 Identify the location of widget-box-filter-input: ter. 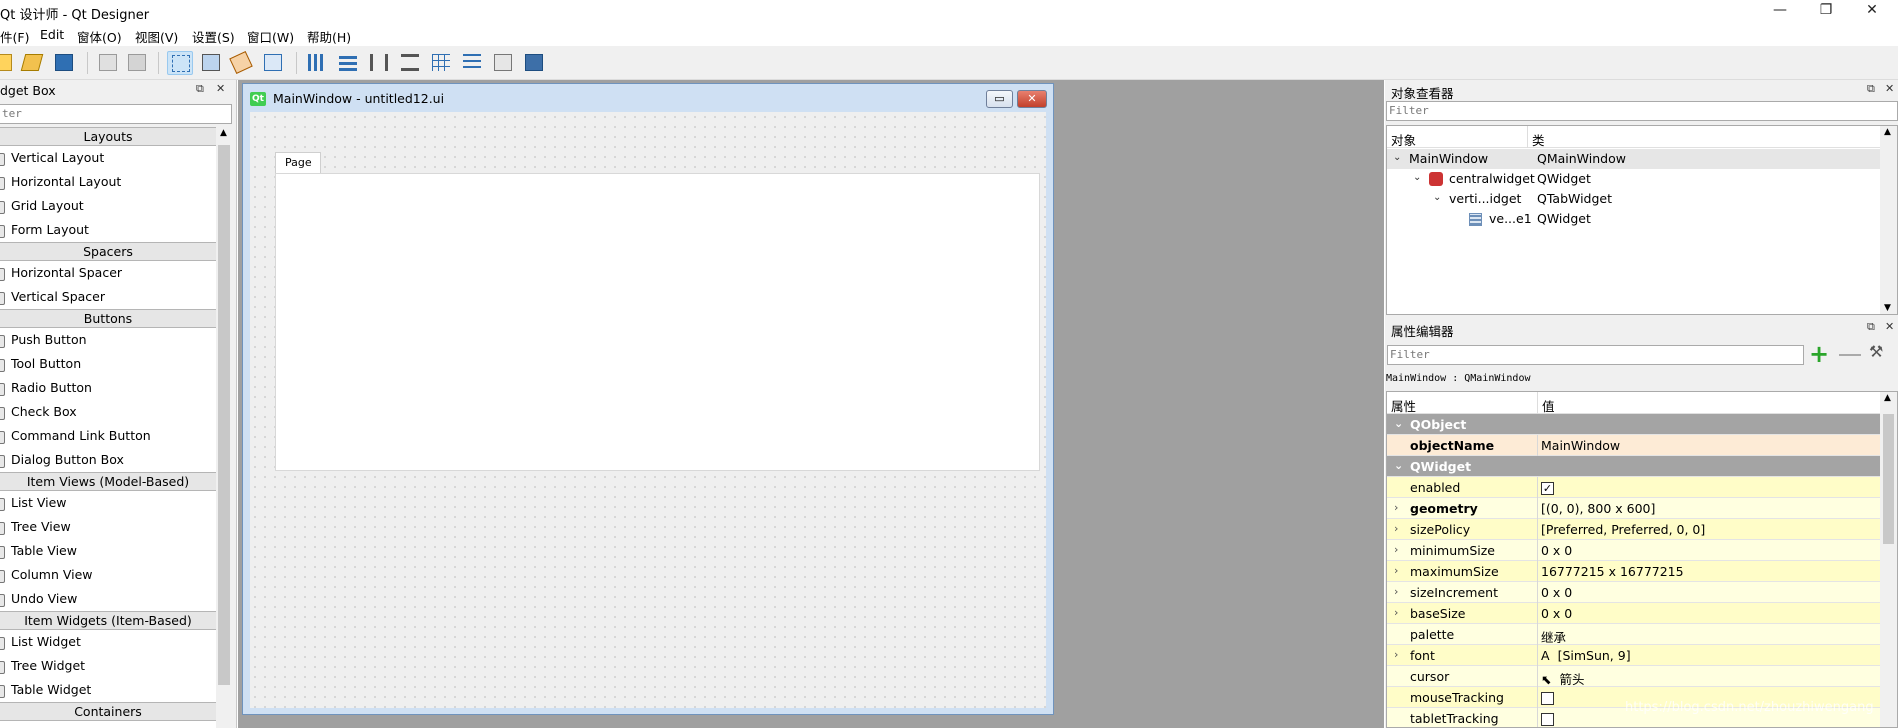
(116, 114).